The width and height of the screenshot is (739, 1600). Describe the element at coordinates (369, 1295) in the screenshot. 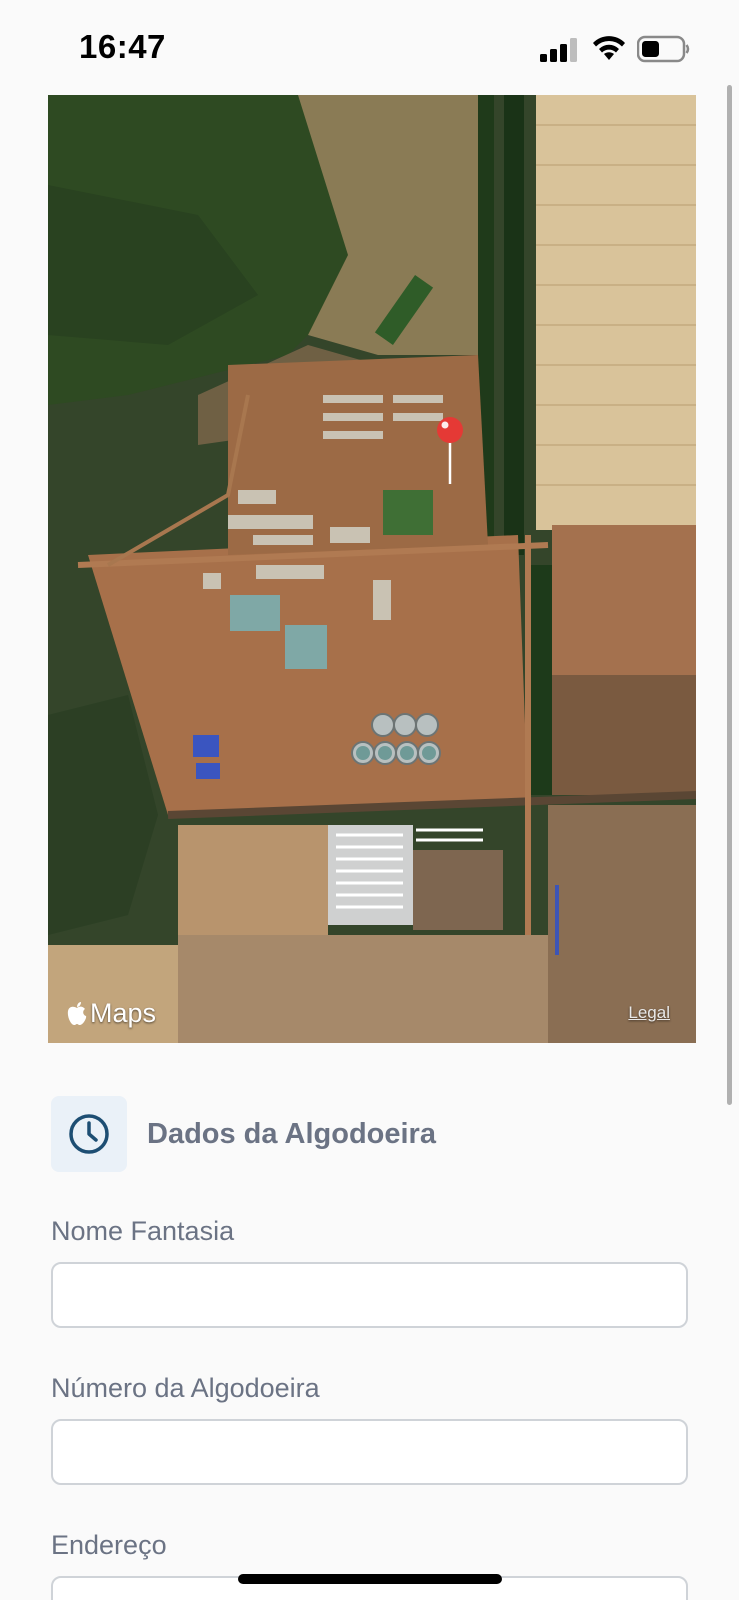

I see `nome-fantasia-input` at that location.